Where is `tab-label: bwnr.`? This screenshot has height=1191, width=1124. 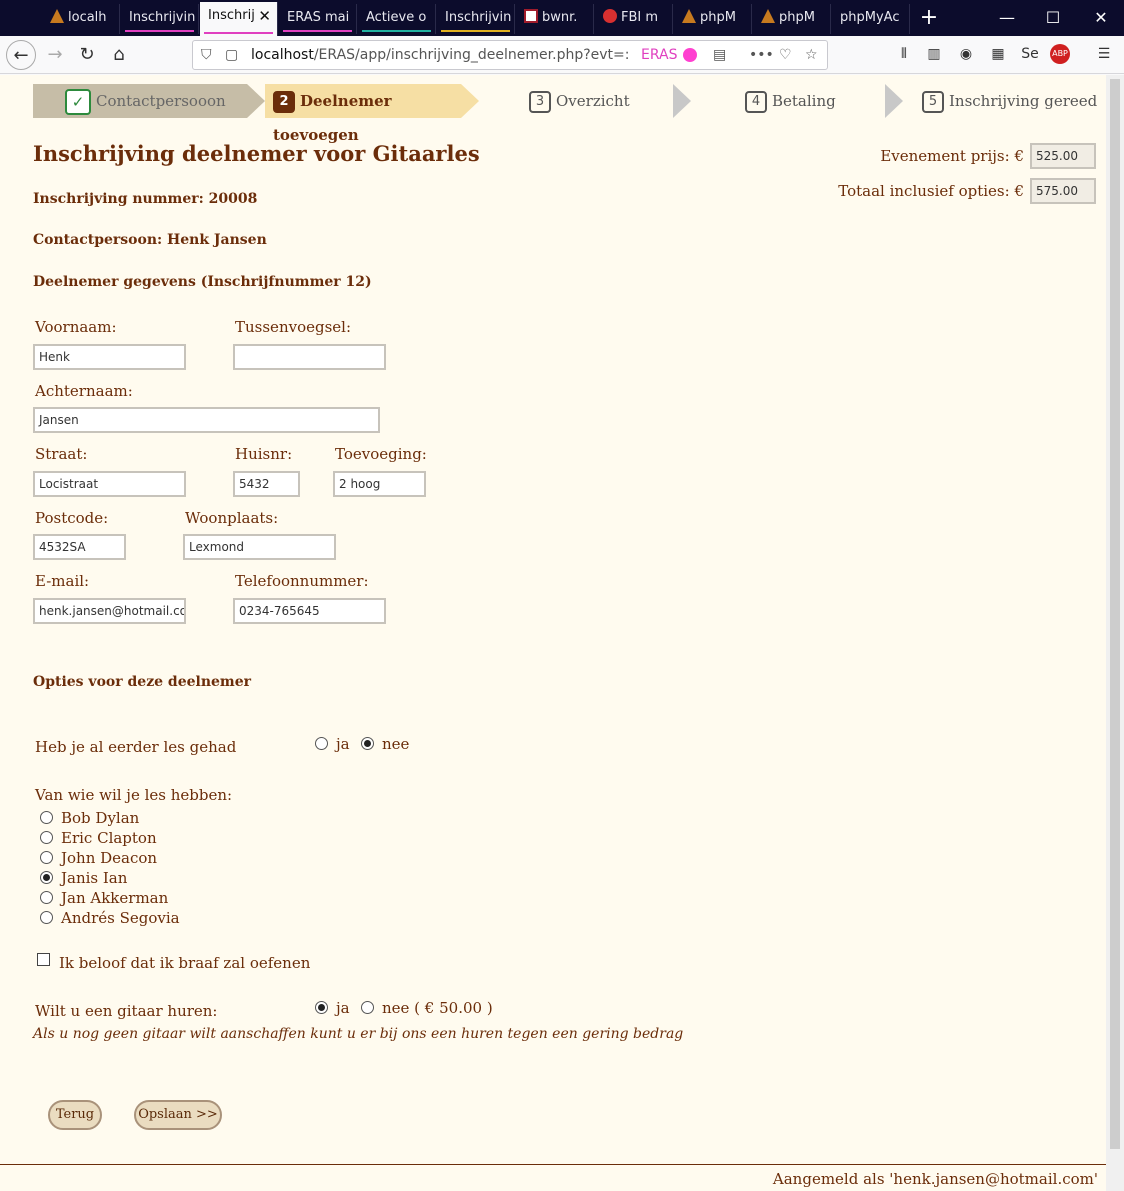
tab-label: bwnr. is located at coordinates (560, 17).